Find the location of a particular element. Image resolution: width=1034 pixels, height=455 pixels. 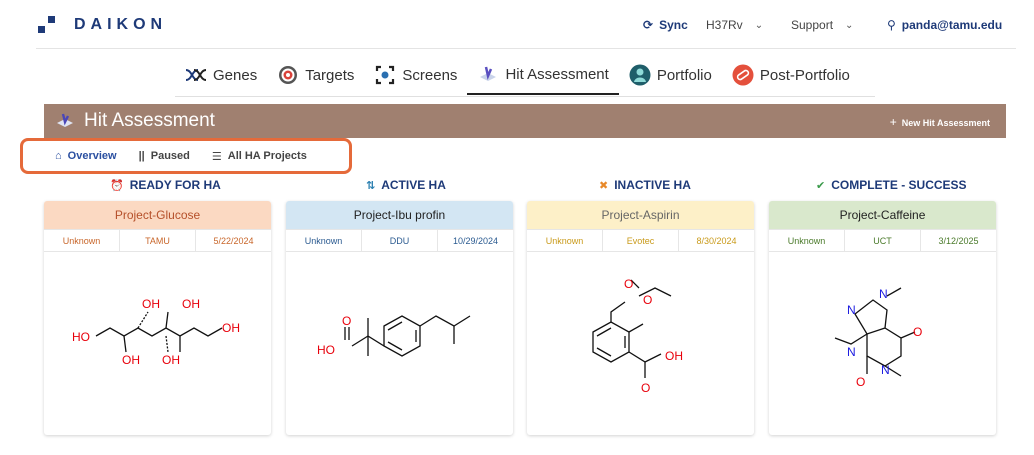

check-circle-icon: ✔ is located at coordinates (821, 185).